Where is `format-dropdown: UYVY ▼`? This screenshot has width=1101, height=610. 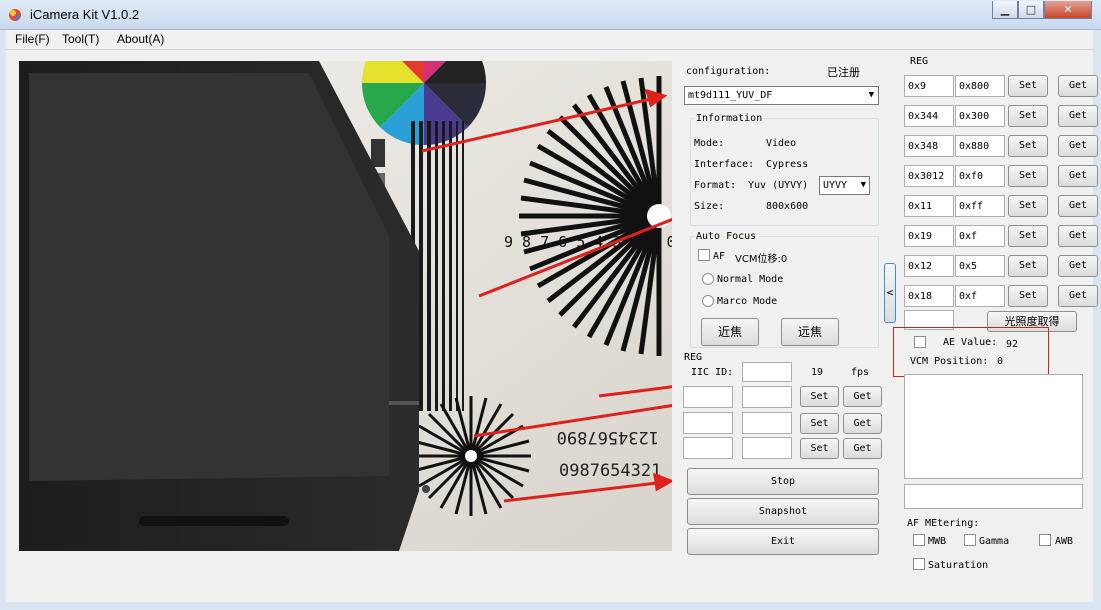 format-dropdown: UYVY ▼ is located at coordinates (844, 185).